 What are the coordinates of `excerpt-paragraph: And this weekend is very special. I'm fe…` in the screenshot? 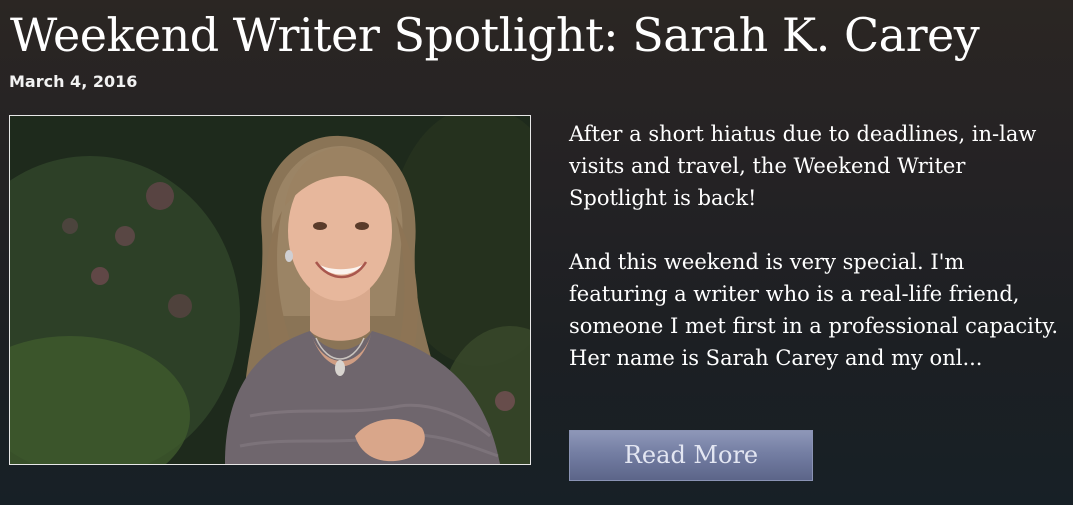 It's located at (814, 310).